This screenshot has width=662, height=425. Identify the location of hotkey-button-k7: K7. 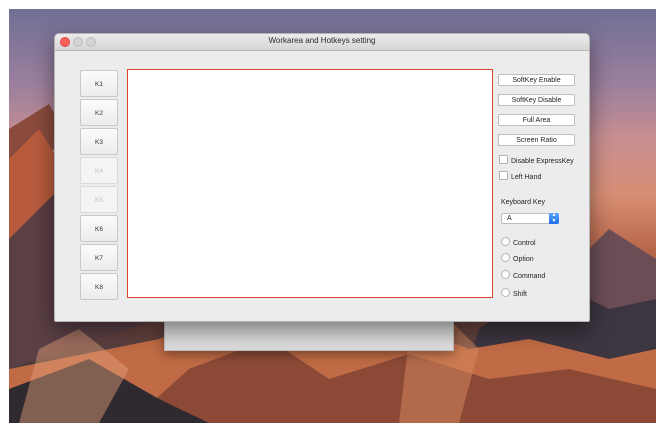
(99, 257).